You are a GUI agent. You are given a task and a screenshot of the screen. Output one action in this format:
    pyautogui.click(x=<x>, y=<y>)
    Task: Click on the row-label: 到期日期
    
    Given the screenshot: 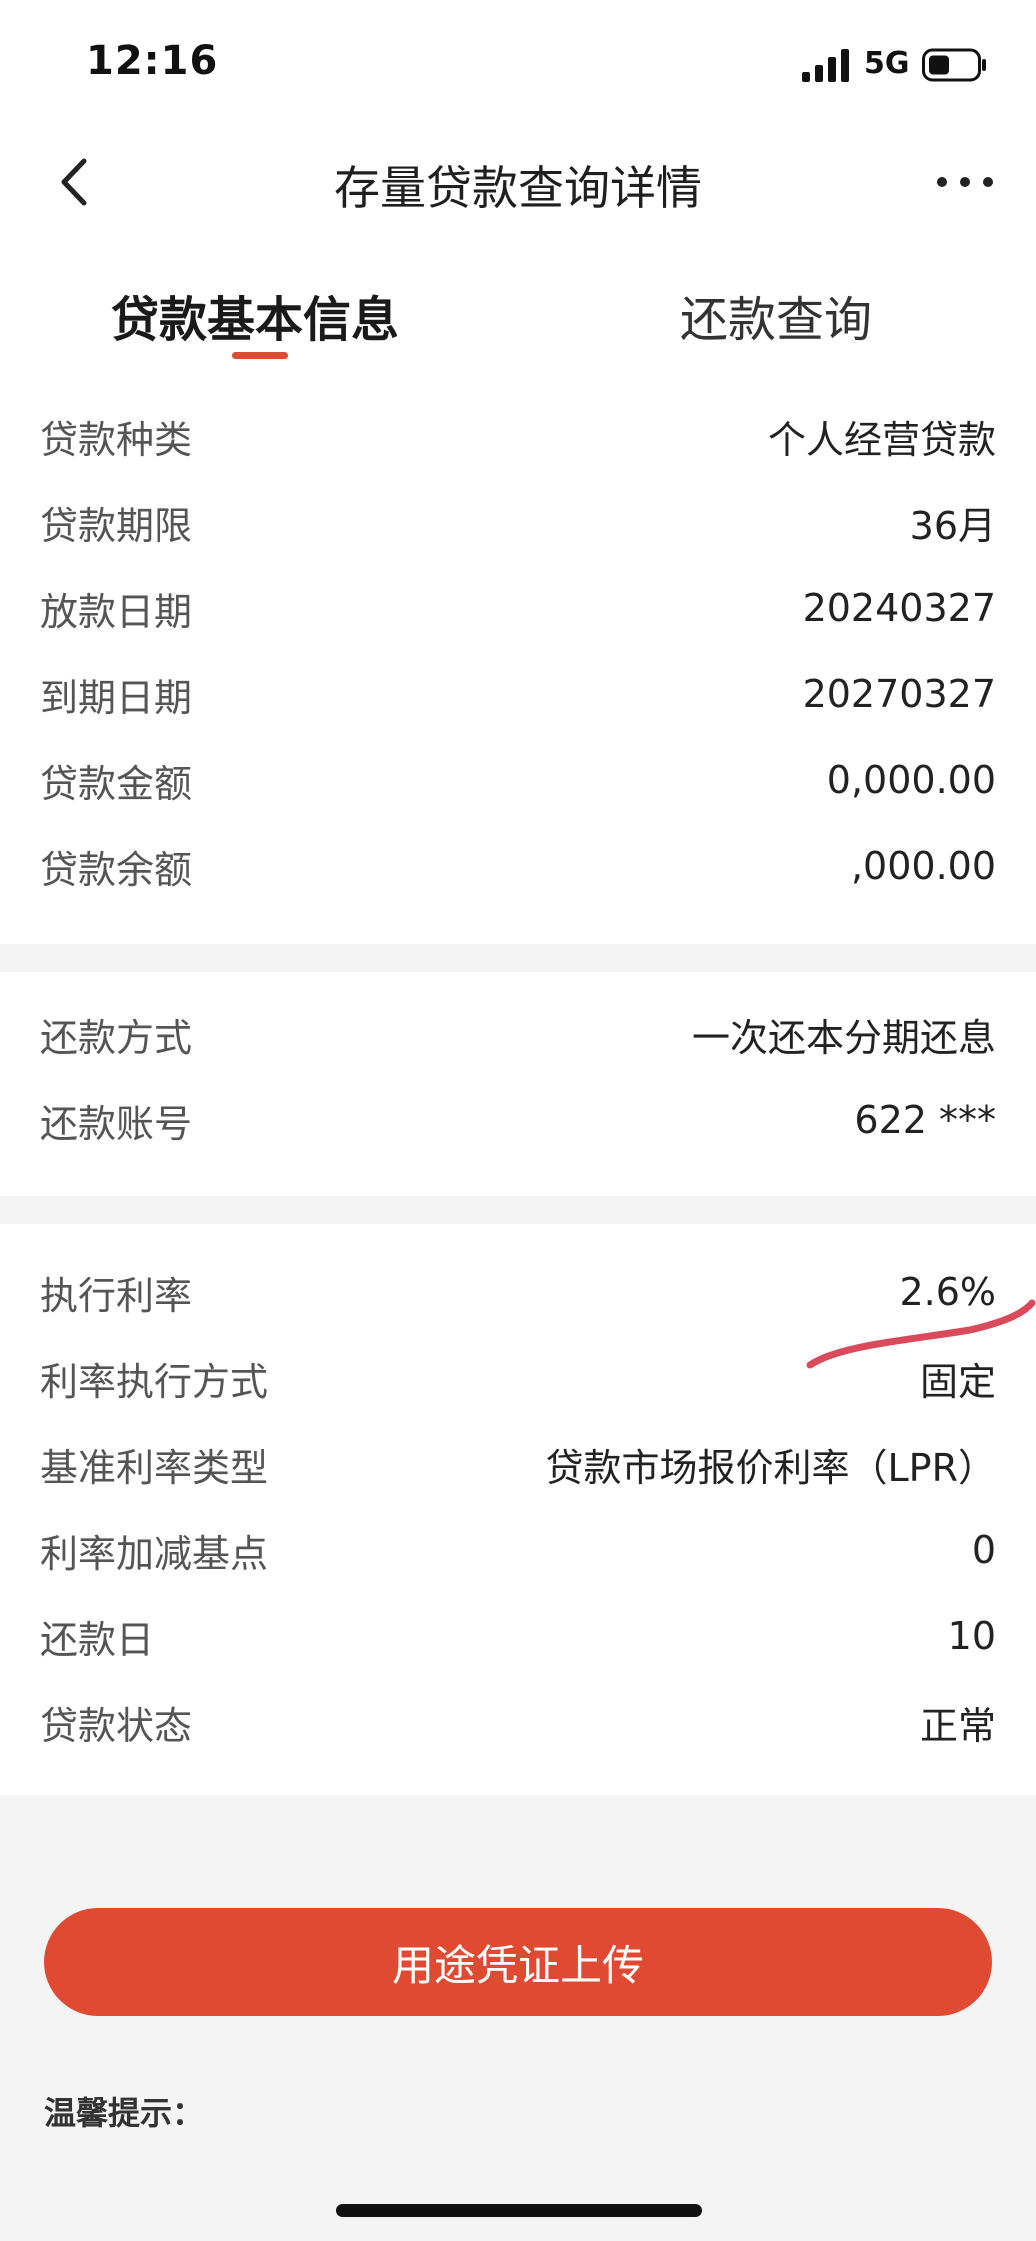 What is the action you would take?
    pyautogui.click(x=116, y=697)
    